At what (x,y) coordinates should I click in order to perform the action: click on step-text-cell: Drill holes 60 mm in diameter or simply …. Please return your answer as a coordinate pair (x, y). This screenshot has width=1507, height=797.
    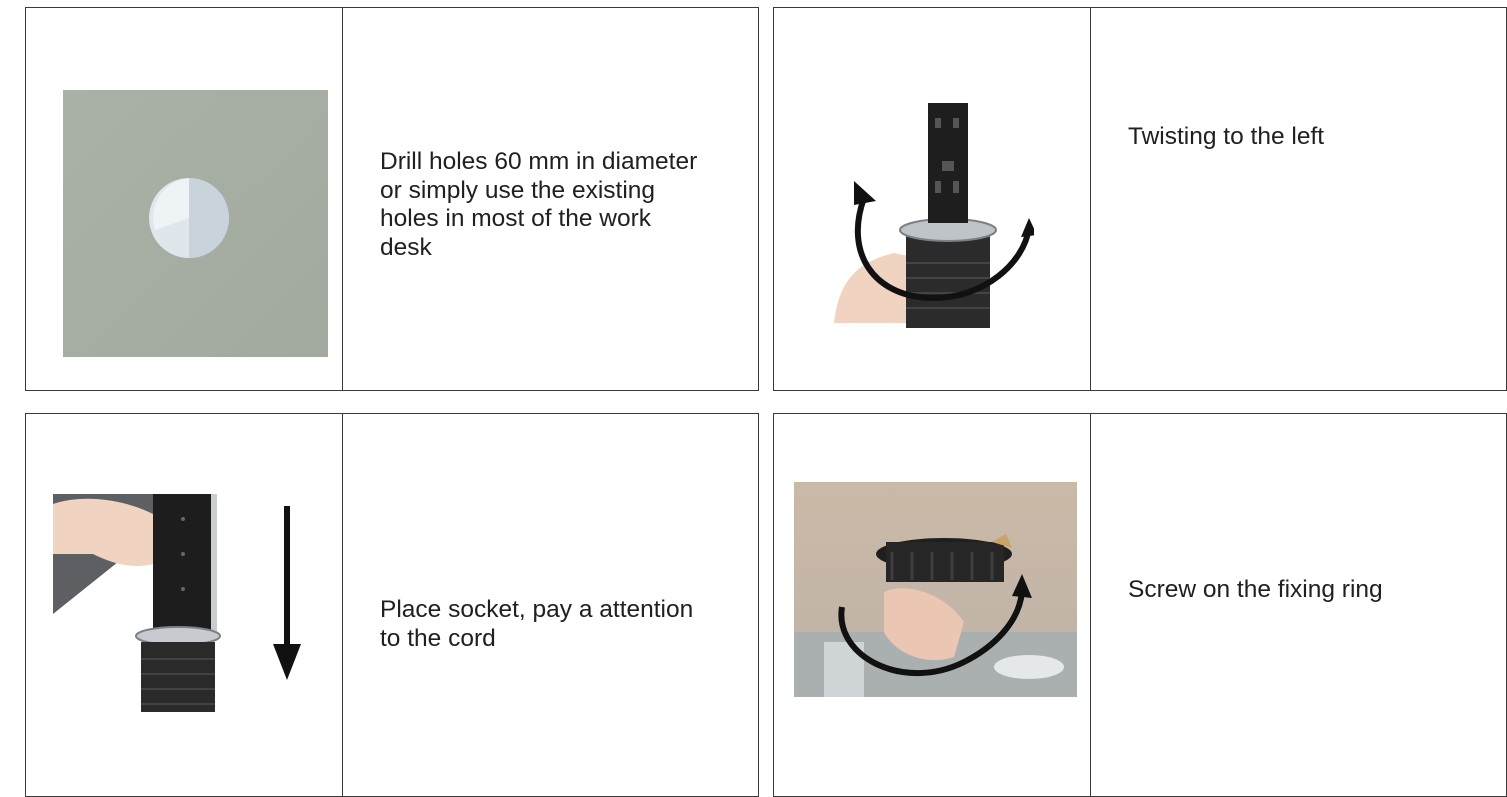
    Looking at the image, I should click on (550, 199).